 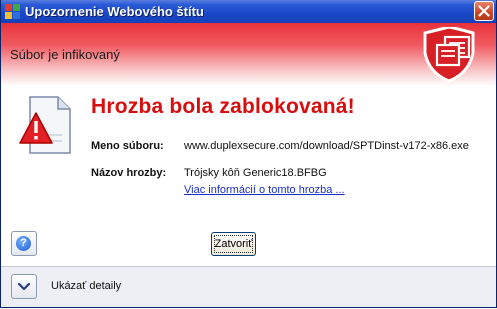 I want to click on threat-name-value: Trójsky kôň Generic18.BFBG, so click(x=255, y=173).